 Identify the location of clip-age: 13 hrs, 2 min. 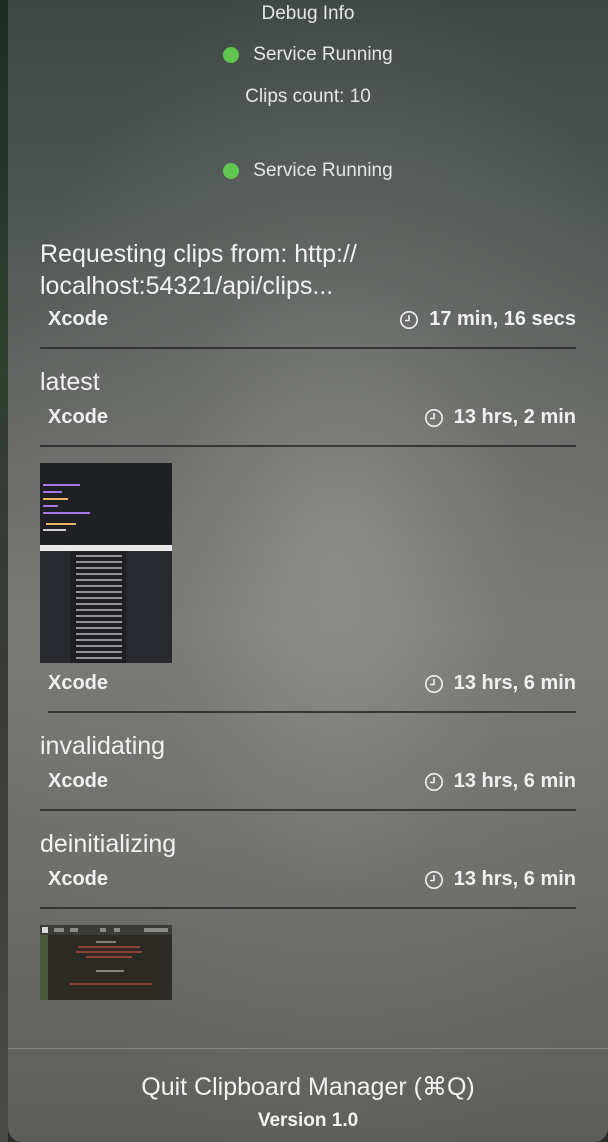
(500, 417).